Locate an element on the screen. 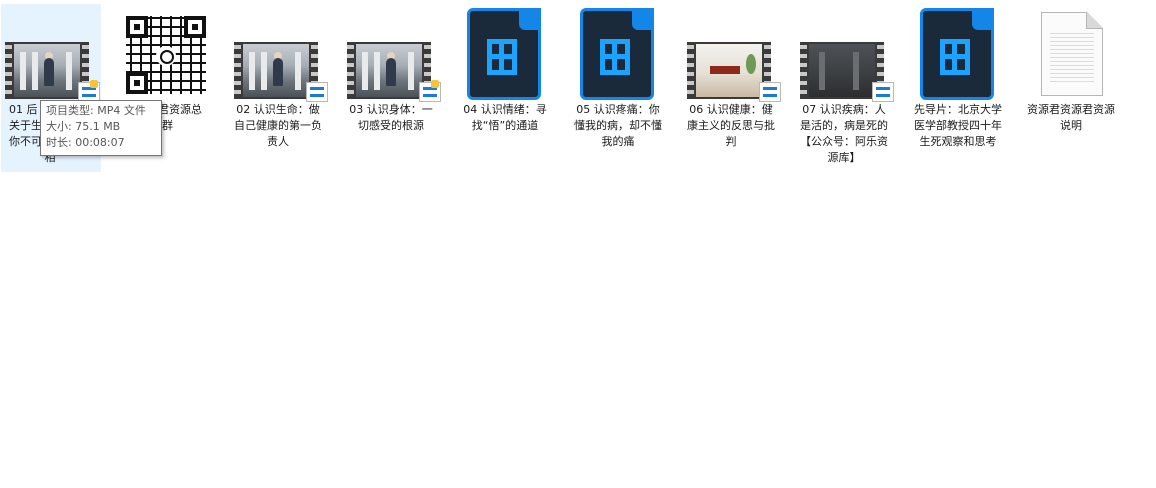 The image size is (1156, 488). file-item-03: 03 认识身体：一切感受的根源 is located at coordinates (391, 88).